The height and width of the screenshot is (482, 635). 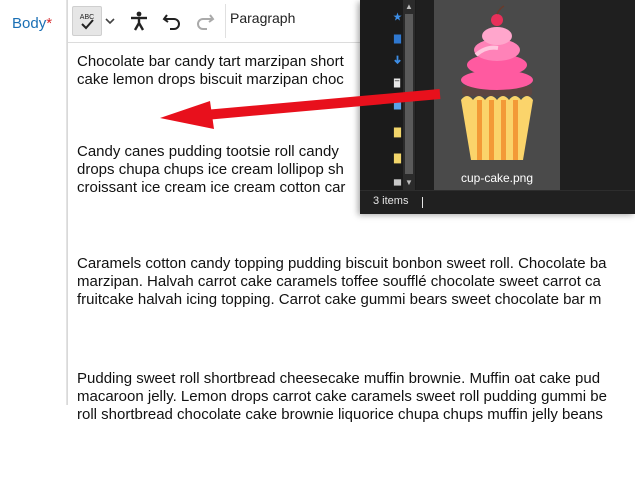 I want to click on paragraph-line: Chocolate bar candy tart marzipan short, so click(x=210, y=61).